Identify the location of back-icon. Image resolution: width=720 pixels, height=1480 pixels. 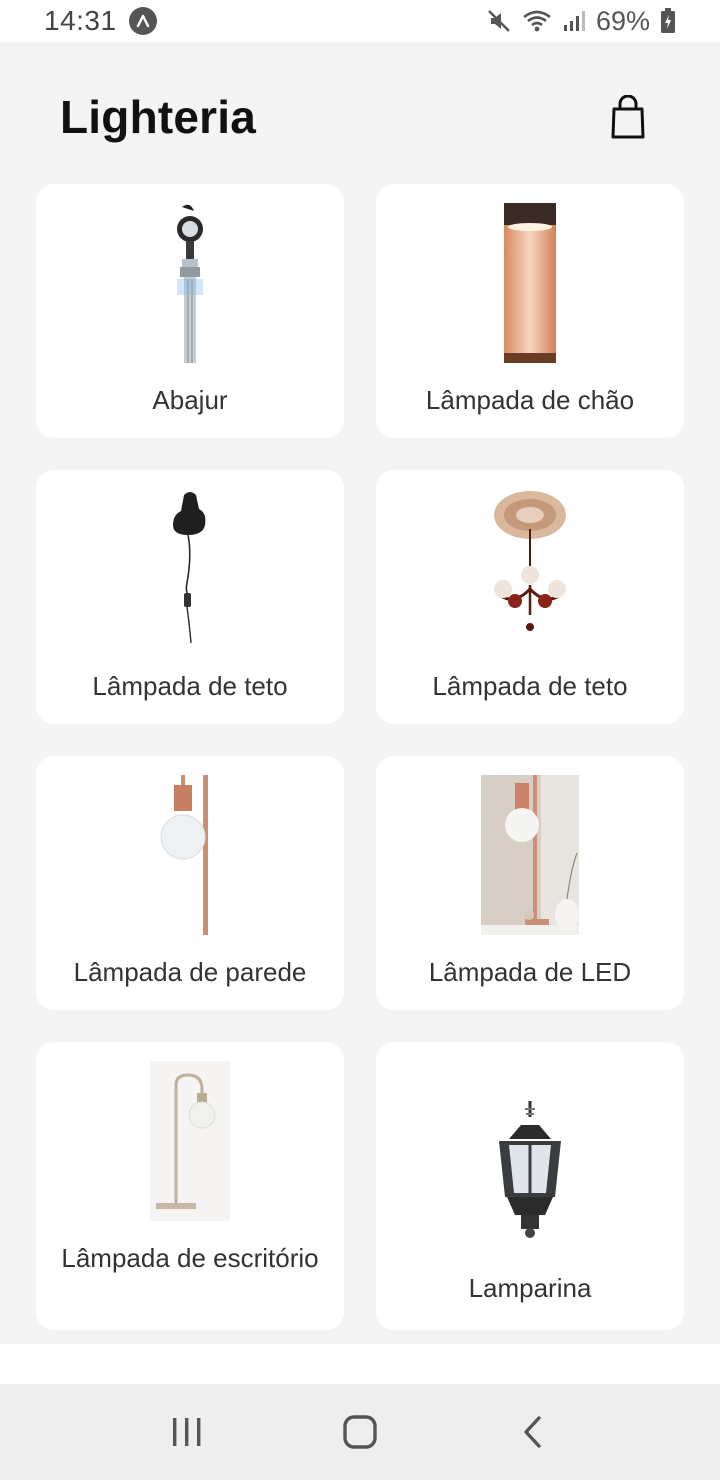
(533, 1432).